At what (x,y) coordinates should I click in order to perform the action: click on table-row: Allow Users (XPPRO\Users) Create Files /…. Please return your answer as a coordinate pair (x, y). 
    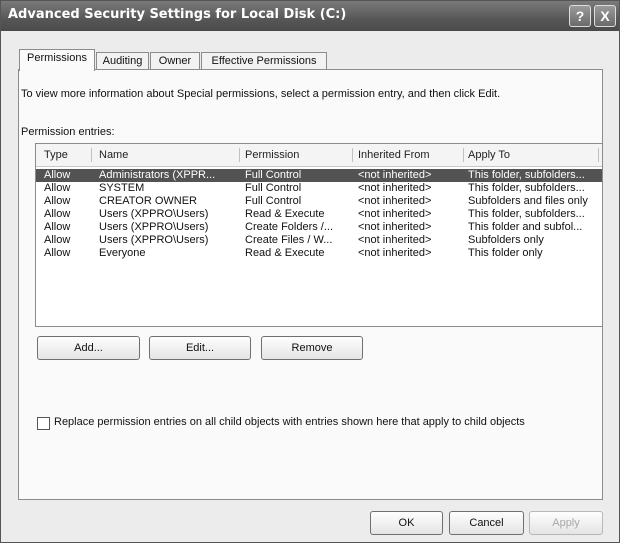
    Looking at the image, I should click on (319, 240).